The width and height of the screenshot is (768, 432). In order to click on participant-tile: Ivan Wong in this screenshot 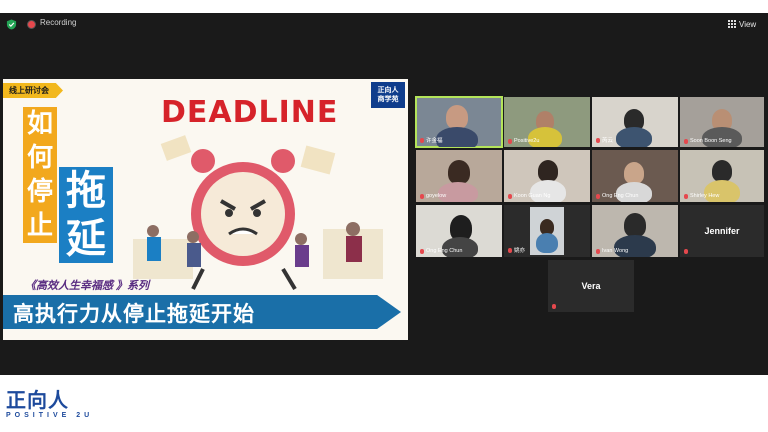, I will do `click(635, 231)`.